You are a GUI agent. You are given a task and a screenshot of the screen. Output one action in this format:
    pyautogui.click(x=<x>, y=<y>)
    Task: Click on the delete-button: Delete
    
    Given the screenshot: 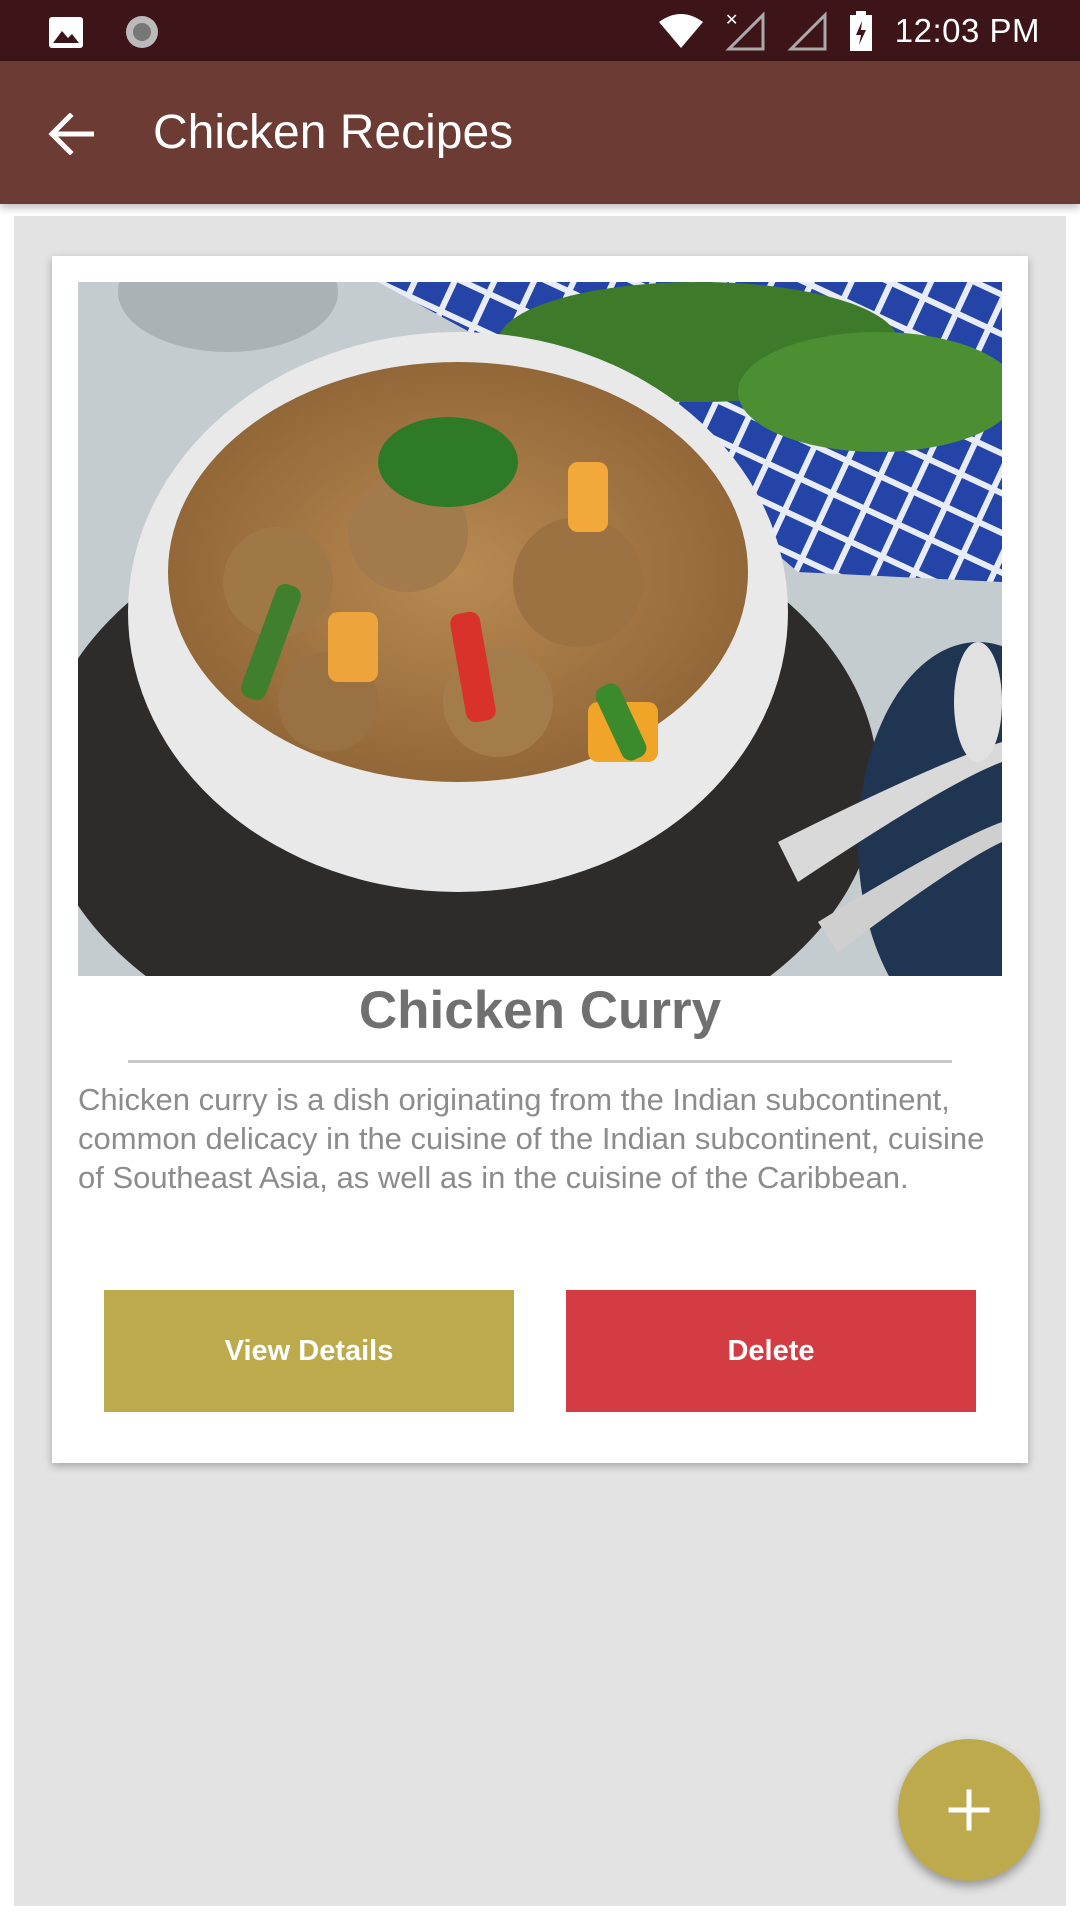 What is the action you would take?
    pyautogui.click(x=771, y=1351)
    